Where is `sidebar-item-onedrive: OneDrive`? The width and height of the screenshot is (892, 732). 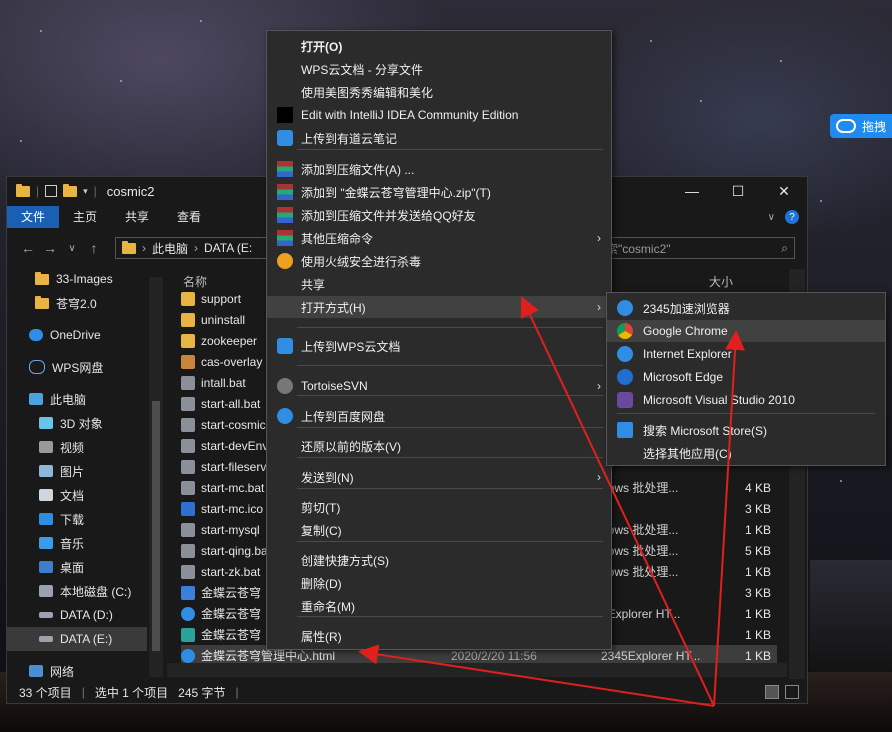 sidebar-item-onedrive: OneDrive is located at coordinates (65, 335).